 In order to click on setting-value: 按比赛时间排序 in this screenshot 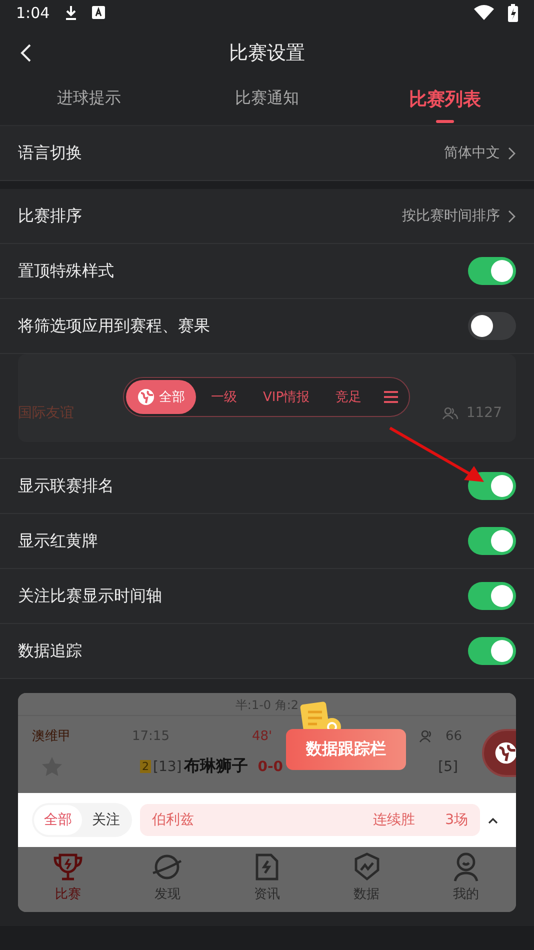, I will do `click(451, 216)`.